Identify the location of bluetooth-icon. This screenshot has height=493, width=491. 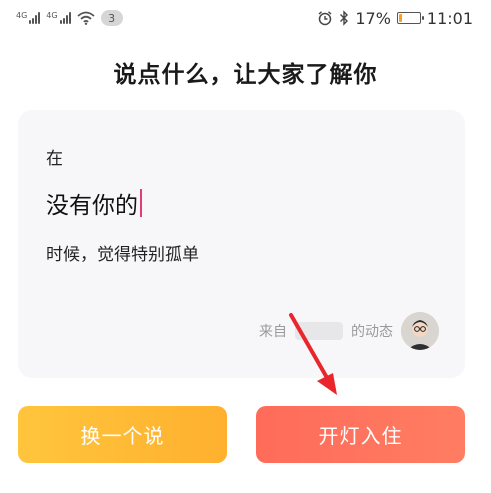
(344, 18).